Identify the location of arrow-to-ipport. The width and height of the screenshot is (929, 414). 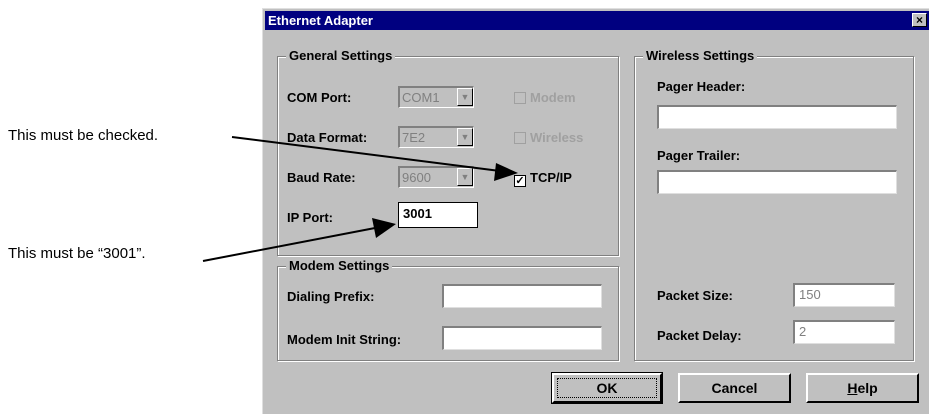
(289, 244).